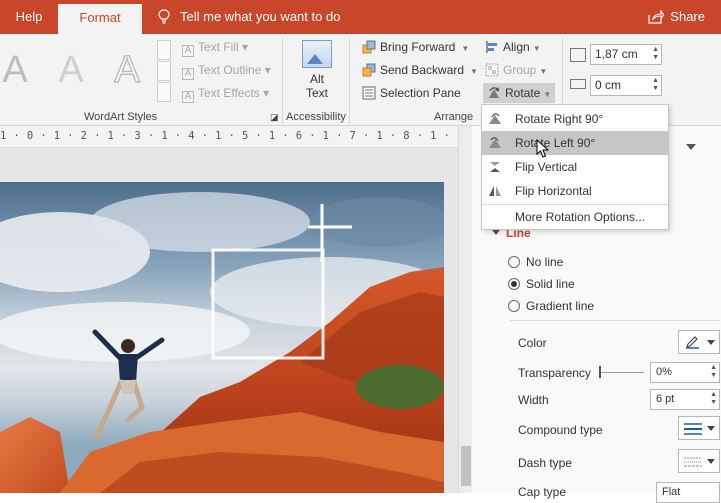 This screenshot has width=721, height=503. I want to click on group-icon, so click(492, 70).